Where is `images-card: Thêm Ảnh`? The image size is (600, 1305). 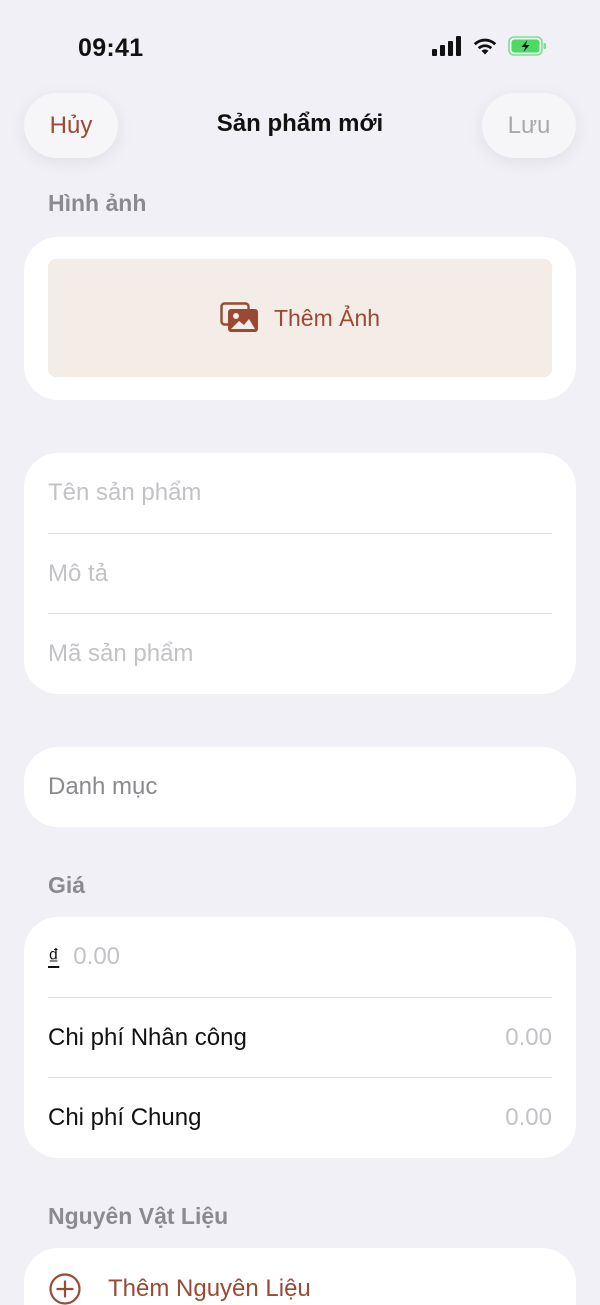
images-card: Thêm Ảnh is located at coordinates (300, 318).